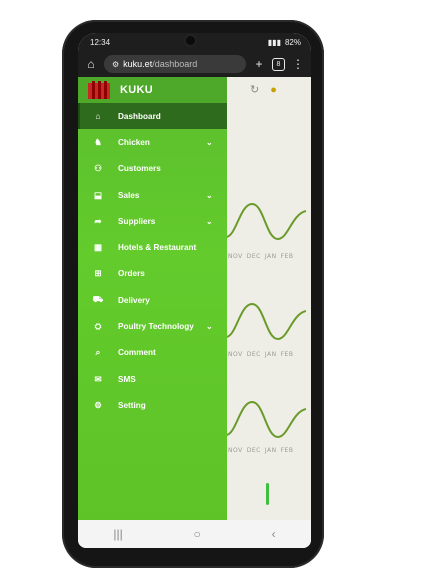 Image resolution: width=433 pixels, height=577 pixels. What do you see at coordinates (98, 352) in the screenshot?
I see `comment-icon: ⌕` at bounding box center [98, 352].